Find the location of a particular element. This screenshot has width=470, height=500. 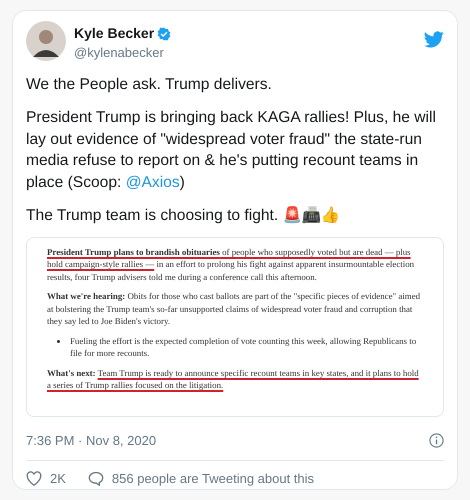

tweeting-count-link: 856 people are Tweeting about this is located at coordinates (213, 478).